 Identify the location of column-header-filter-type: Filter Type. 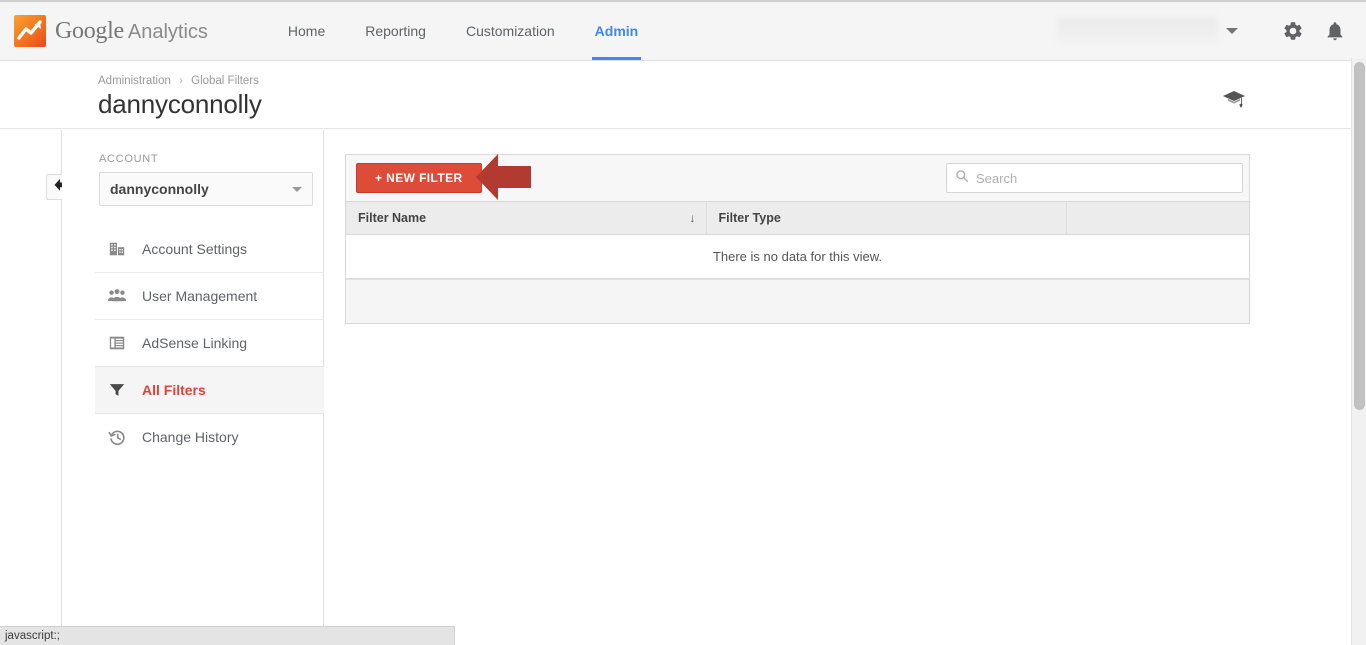
(886, 218).